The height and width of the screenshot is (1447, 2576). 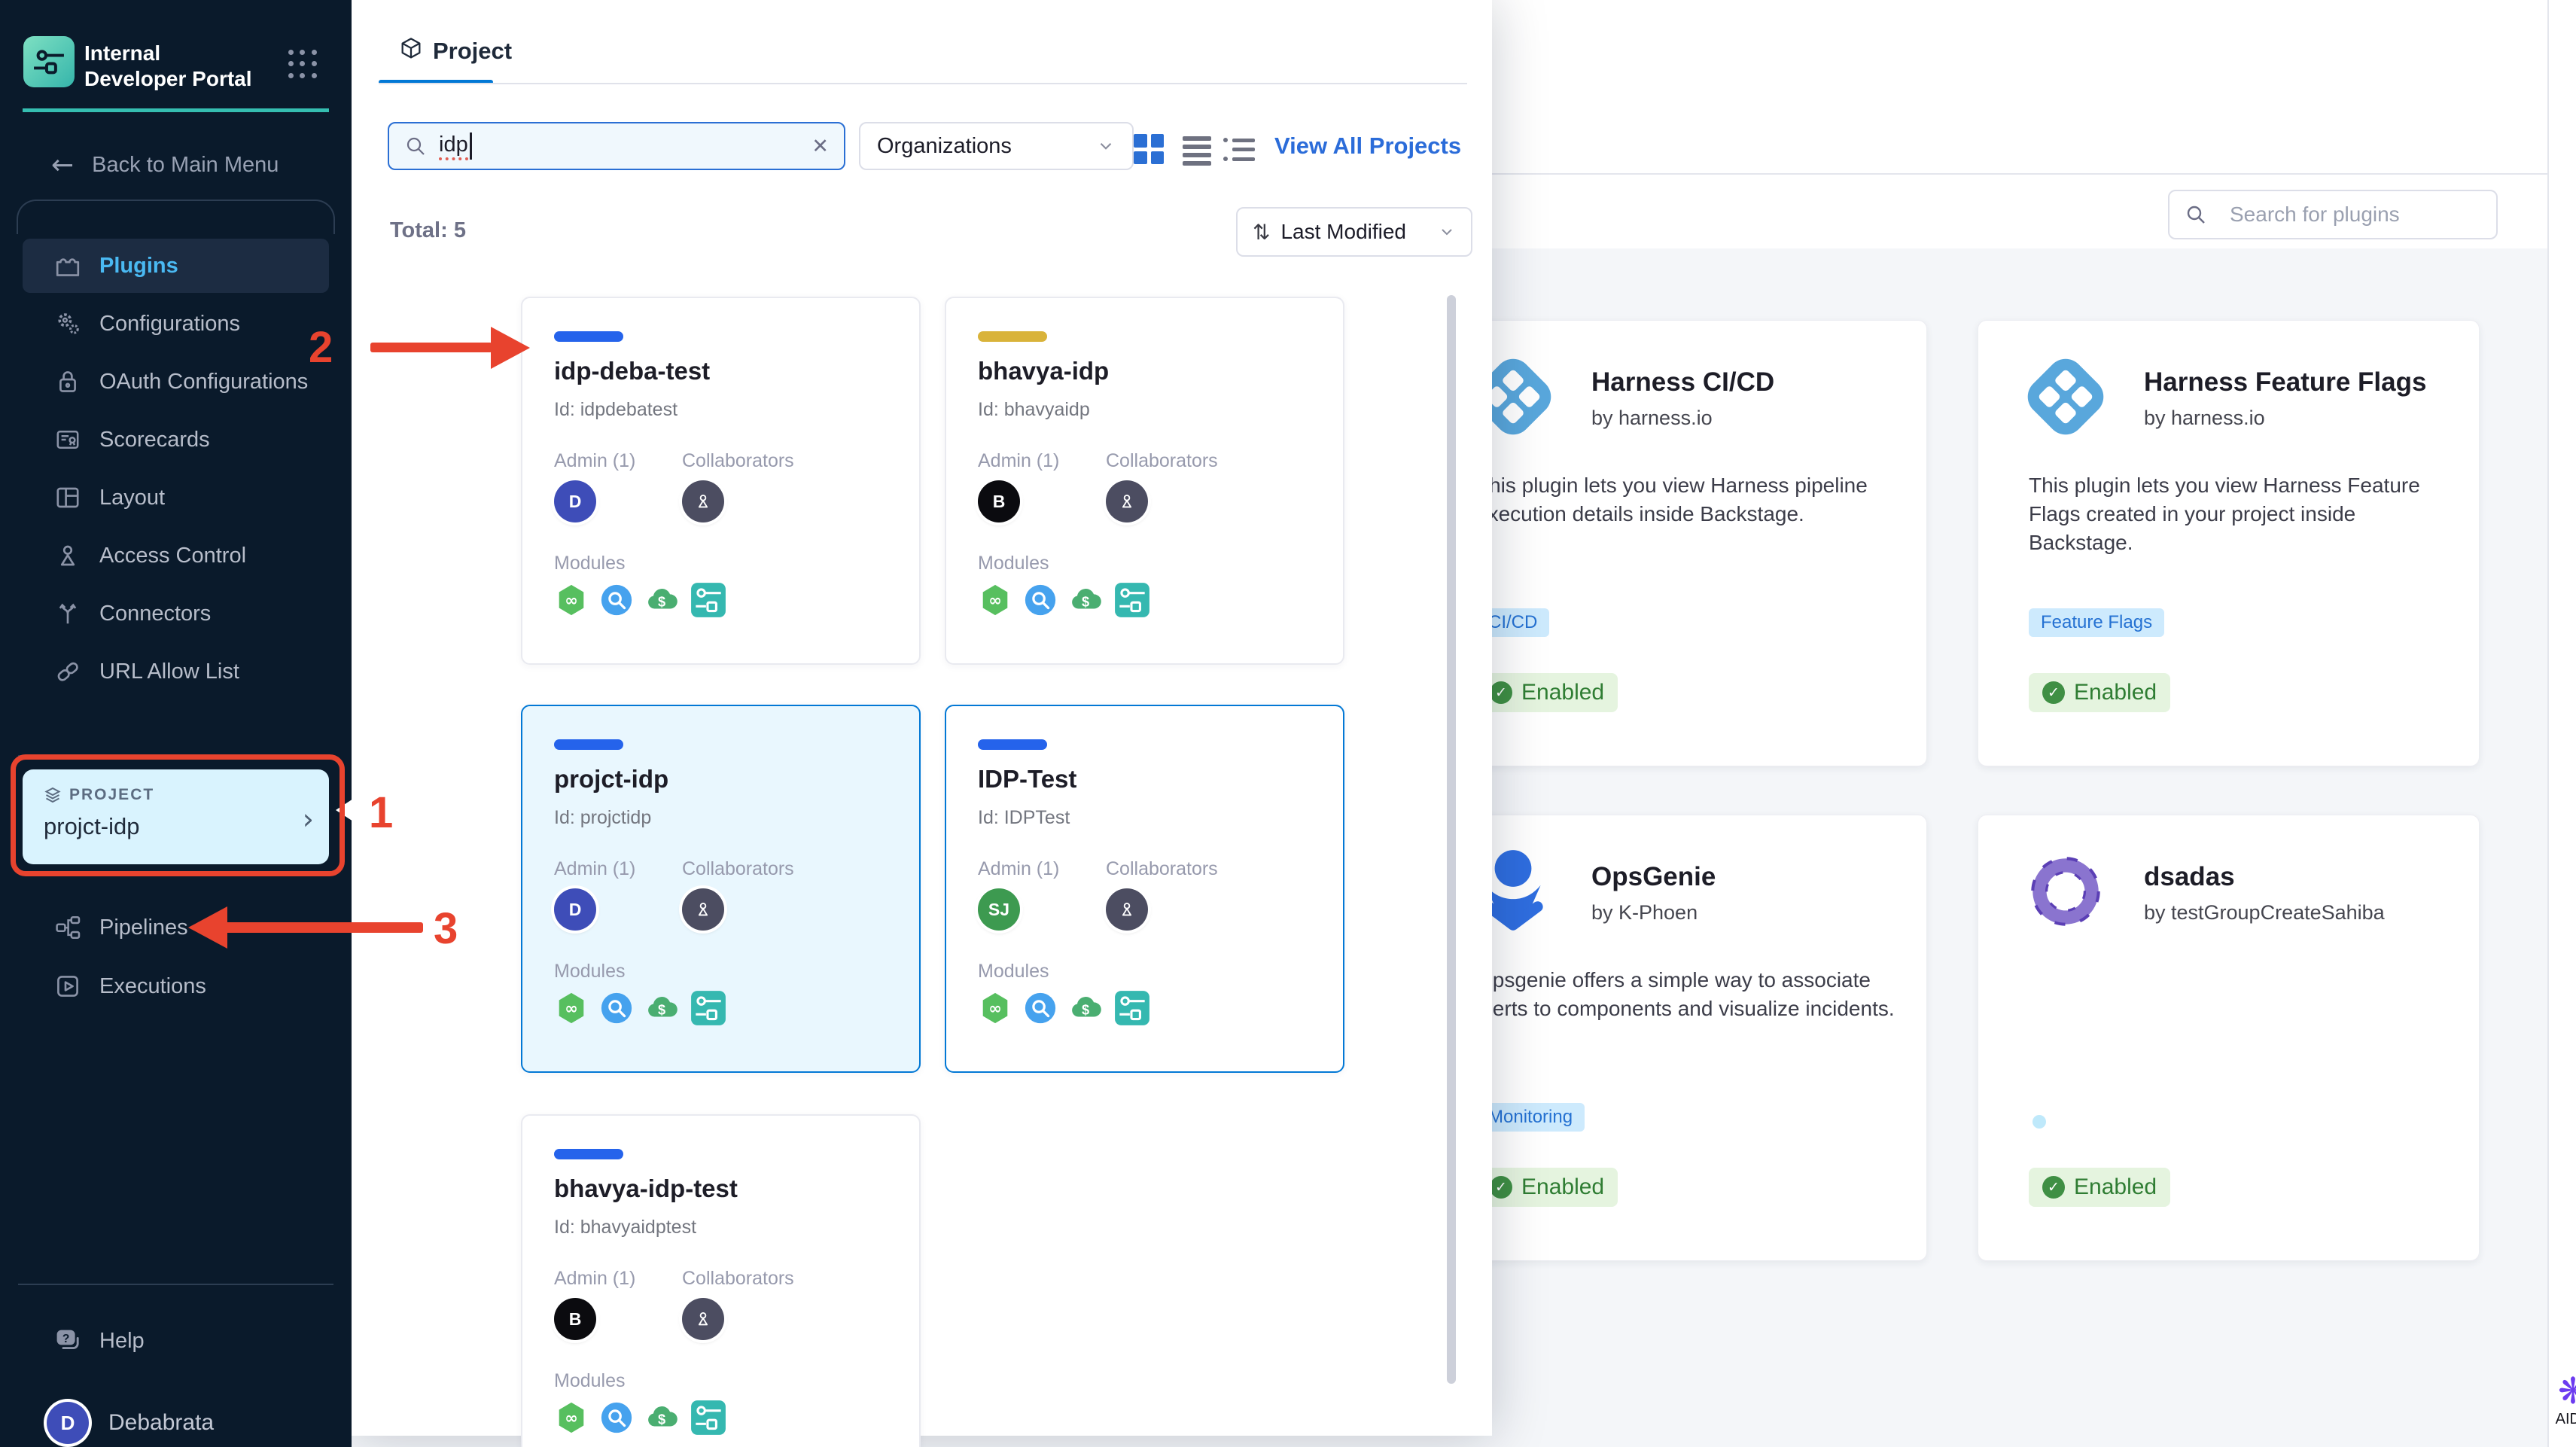 What do you see at coordinates (411, 48) in the screenshot?
I see `cube-icon` at bounding box center [411, 48].